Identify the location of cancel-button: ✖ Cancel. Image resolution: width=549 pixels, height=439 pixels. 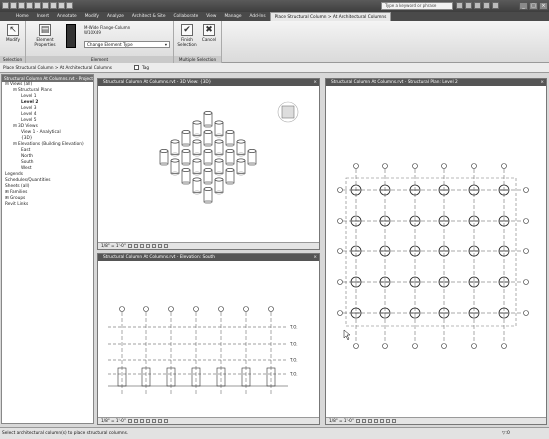
(209, 33).